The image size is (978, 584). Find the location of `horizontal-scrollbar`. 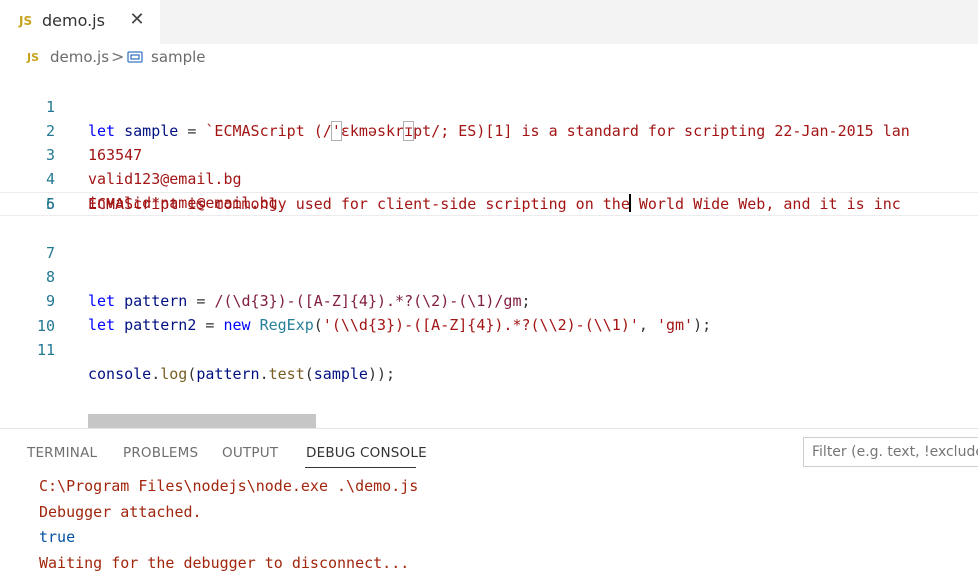

horizontal-scrollbar is located at coordinates (202, 421).